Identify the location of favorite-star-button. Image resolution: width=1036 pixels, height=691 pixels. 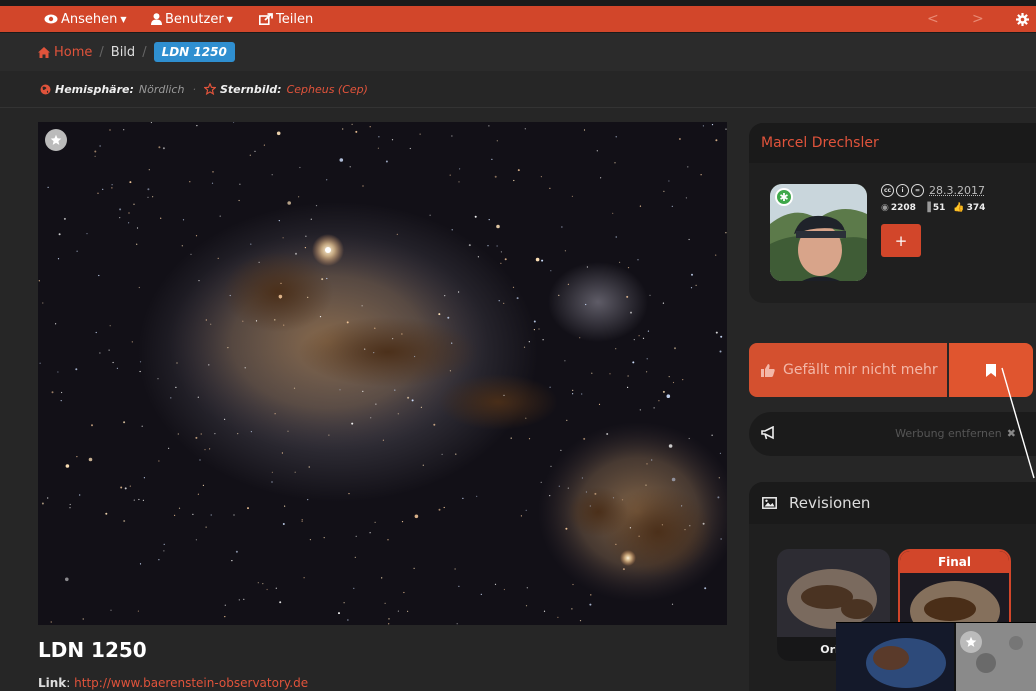
(56, 140).